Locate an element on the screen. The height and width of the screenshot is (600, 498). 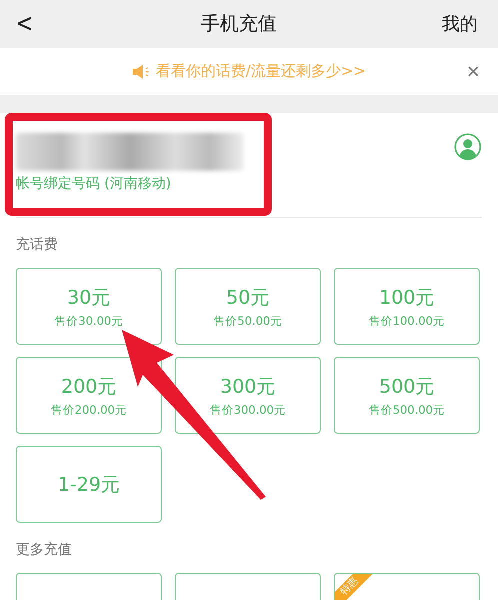
recharge-option: 200元 售价200.00元 is located at coordinates (89, 395).